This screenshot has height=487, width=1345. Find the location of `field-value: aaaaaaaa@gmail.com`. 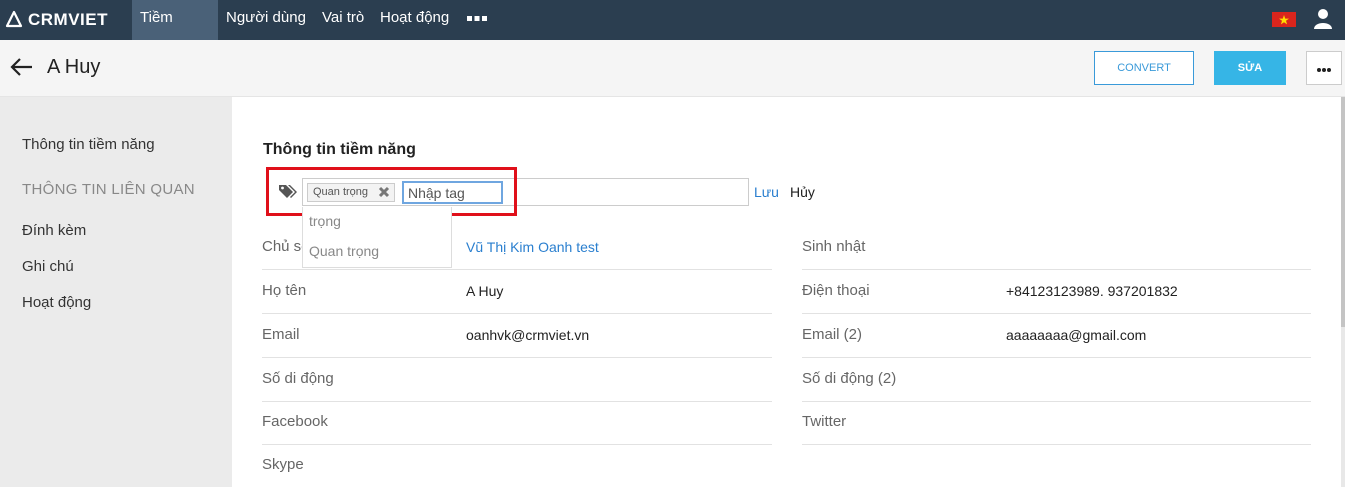

field-value: aaaaaaaa@gmail.com is located at coordinates (1076, 335).